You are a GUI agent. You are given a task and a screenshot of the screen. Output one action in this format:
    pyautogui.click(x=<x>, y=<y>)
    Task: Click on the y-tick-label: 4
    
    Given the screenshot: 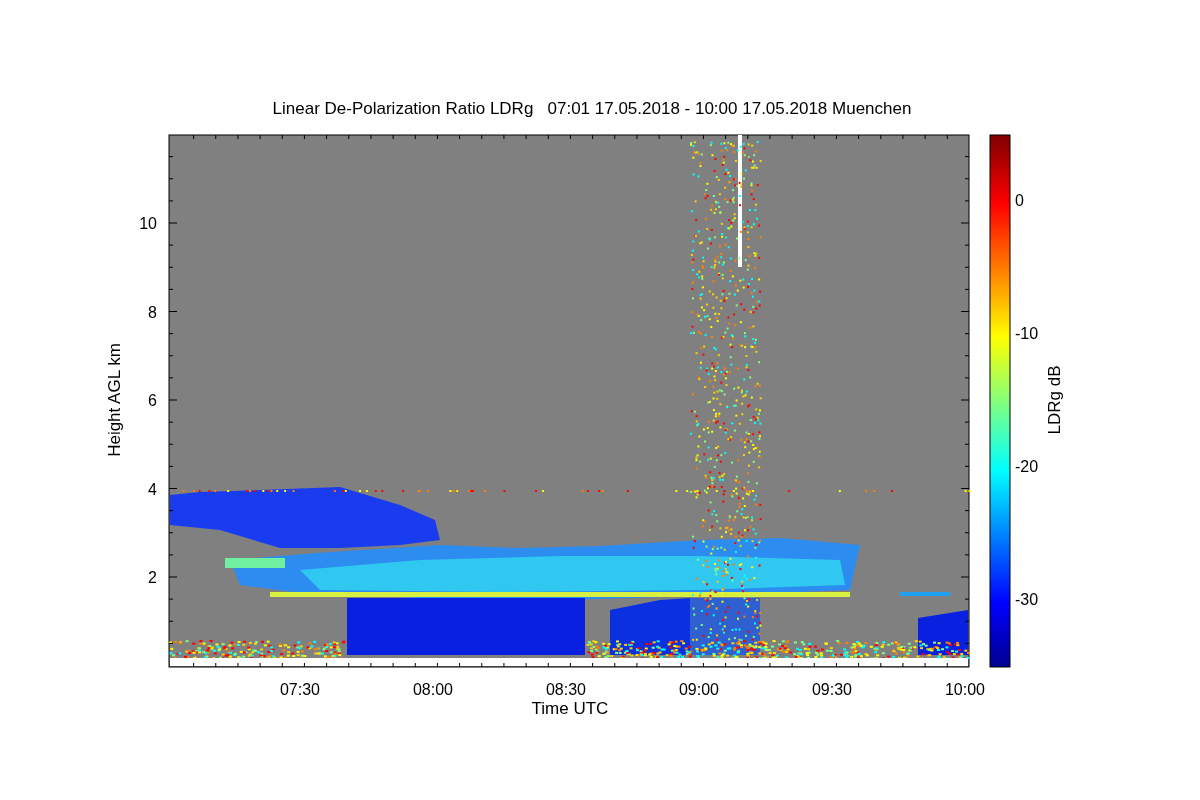 What is the action you would take?
    pyautogui.click(x=152, y=489)
    